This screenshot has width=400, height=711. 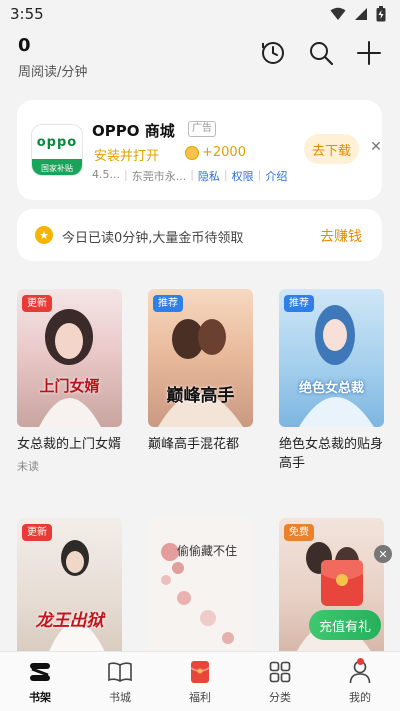 I want to click on history-icon, so click(x=273, y=53).